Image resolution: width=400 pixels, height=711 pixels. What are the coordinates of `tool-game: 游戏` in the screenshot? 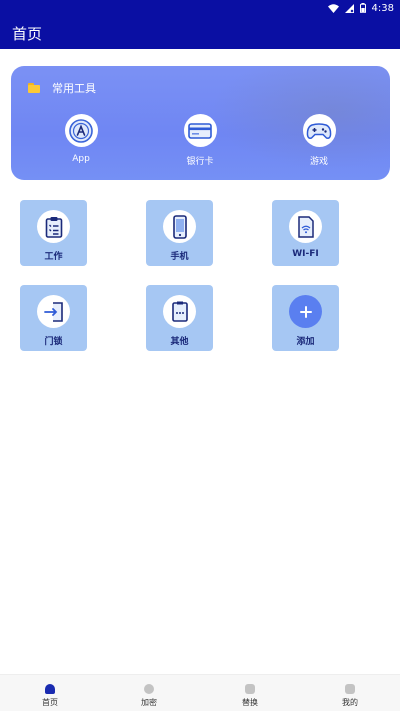 It's located at (319, 140).